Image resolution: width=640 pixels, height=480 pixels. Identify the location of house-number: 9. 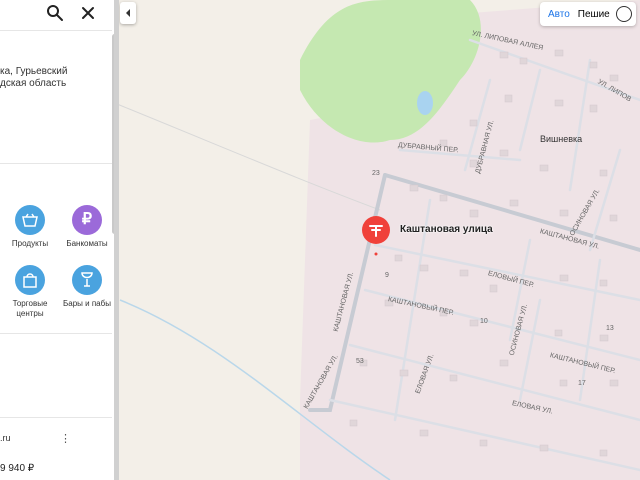
(387, 275).